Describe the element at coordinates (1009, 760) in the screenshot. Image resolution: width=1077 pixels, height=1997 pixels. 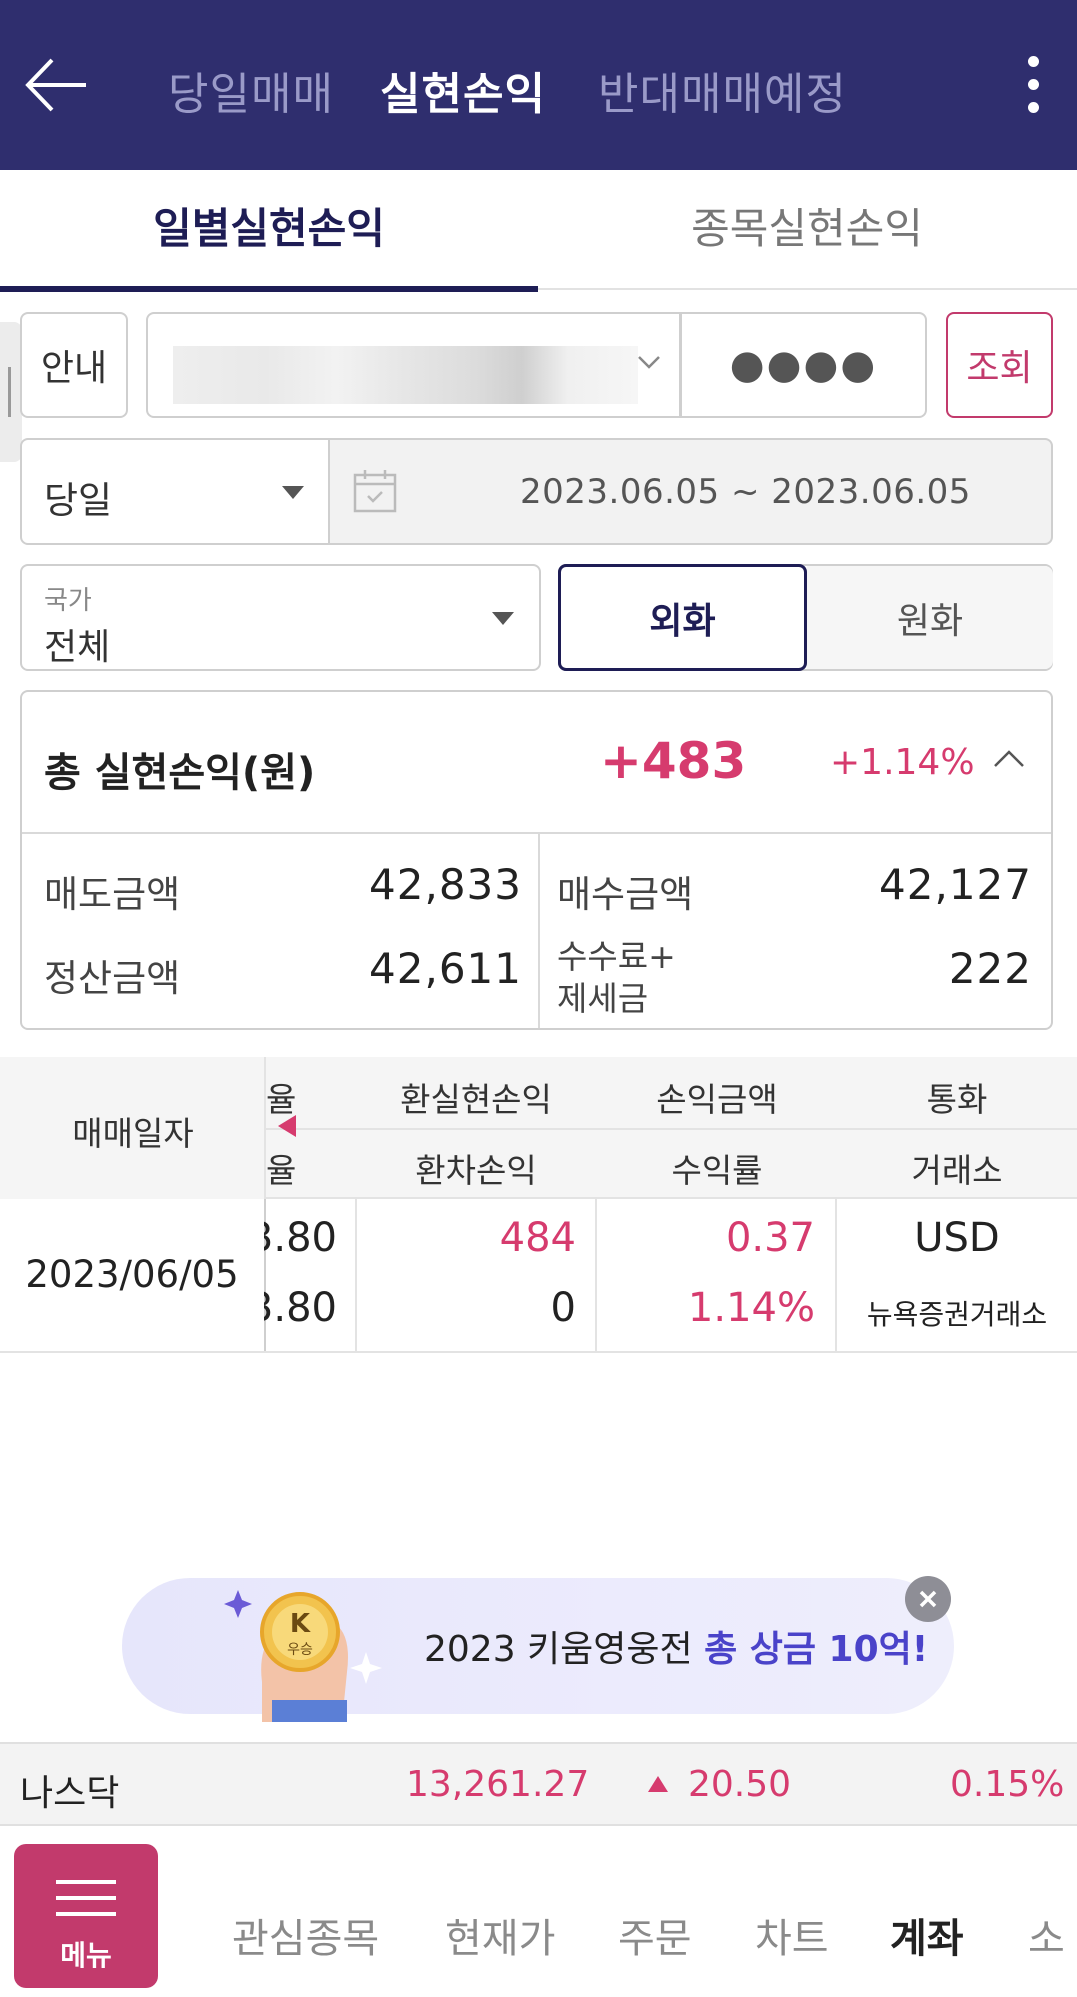
I see `collapse-chevron-icon` at that location.